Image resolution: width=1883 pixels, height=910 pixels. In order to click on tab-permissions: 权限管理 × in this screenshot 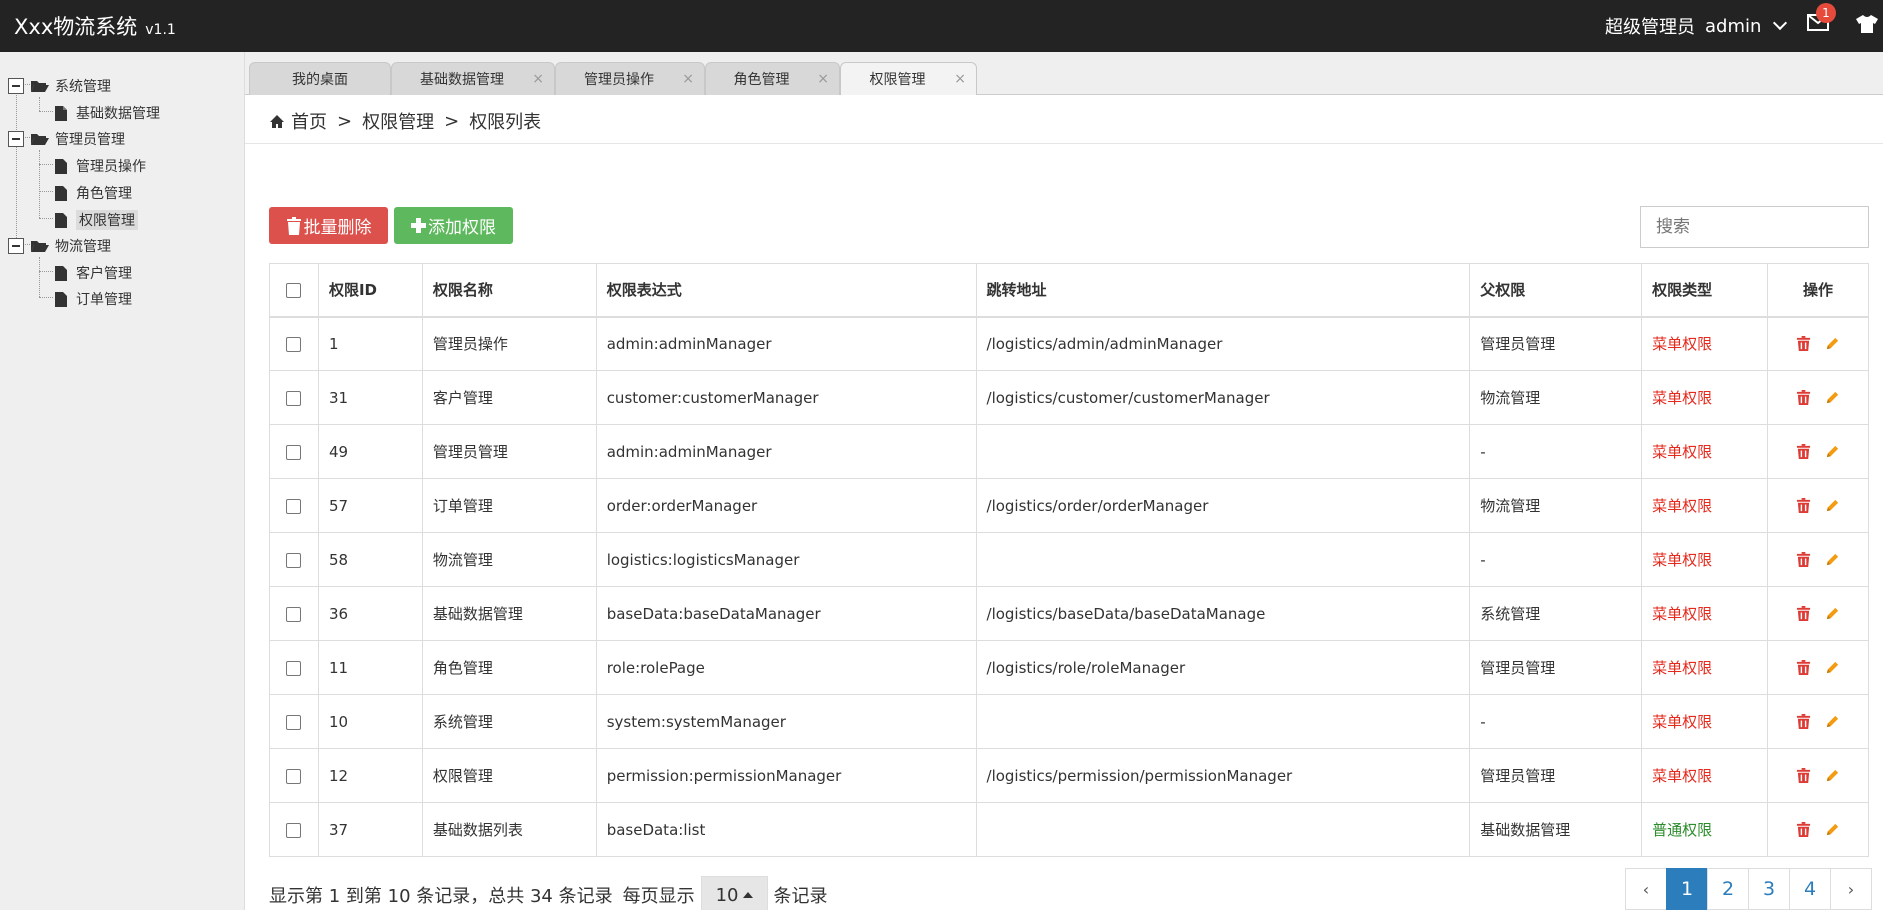, I will do `click(908, 78)`.